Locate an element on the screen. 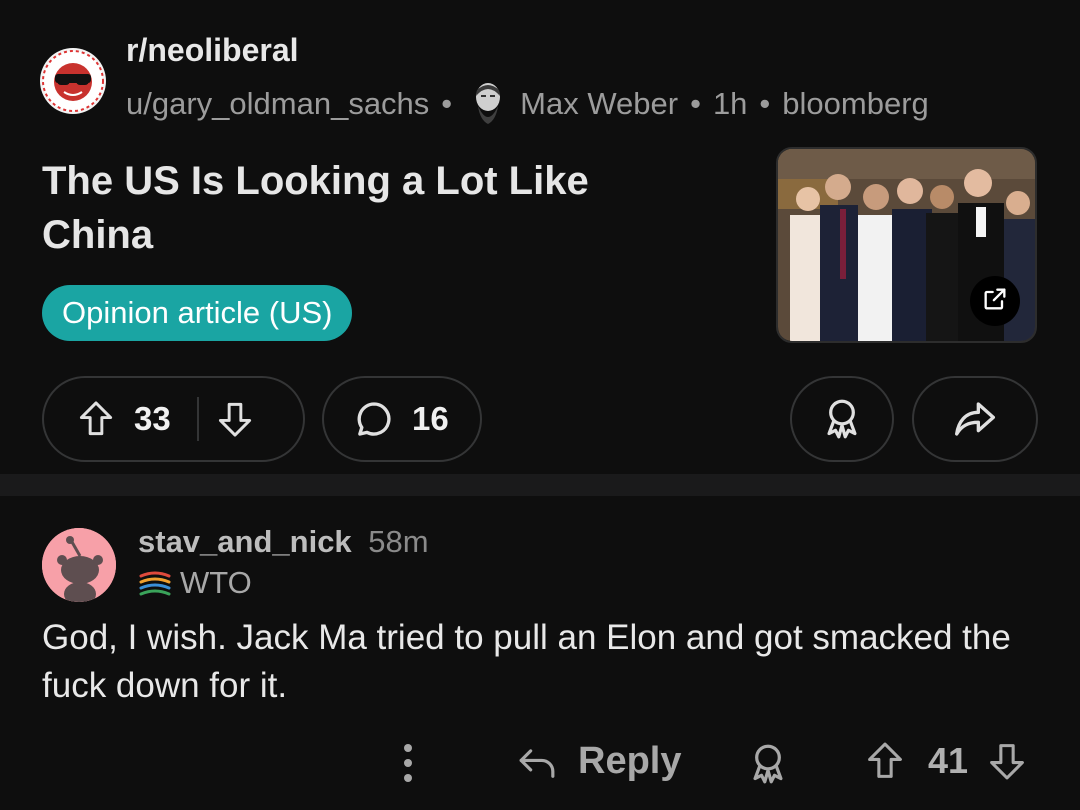  reply-button: Reply is located at coordinates (598, 761).